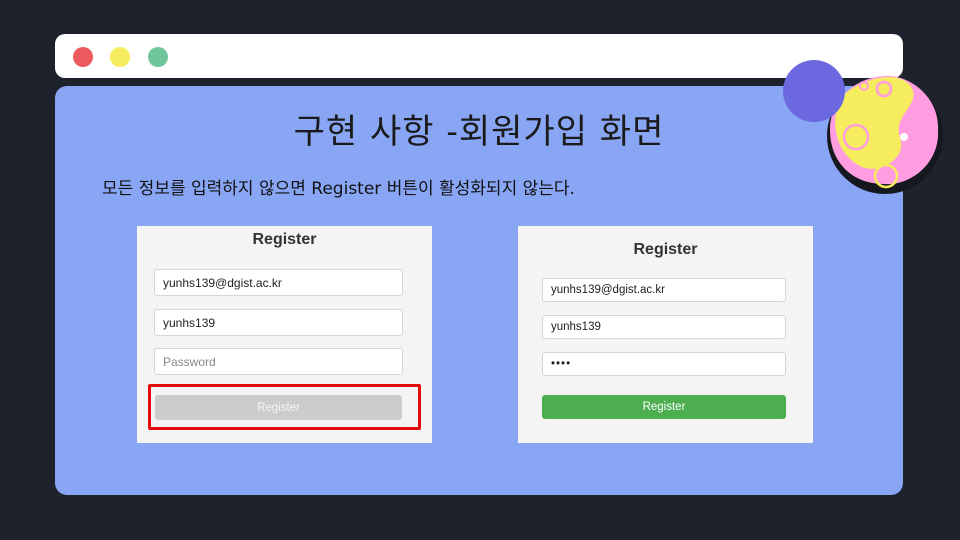 The image size is (960, 540). What do you see at coordinates (284, 407) in the screenshot?
I see `highlight-box` at bounding box center [284, 407].